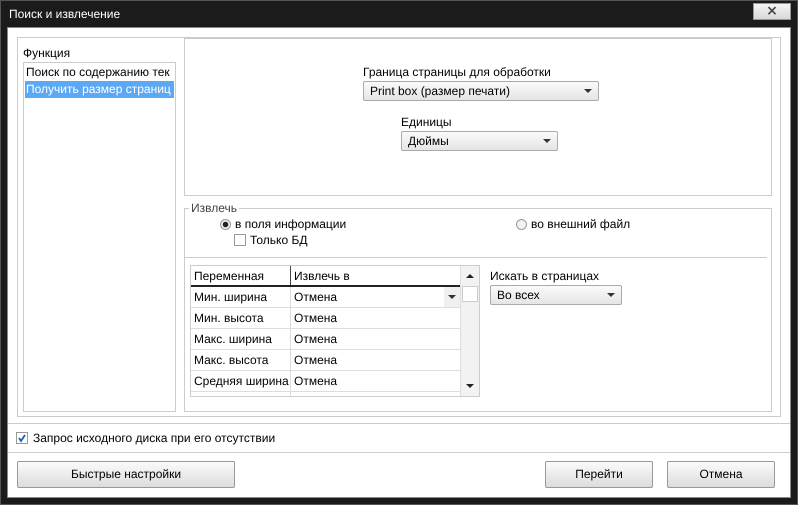 The height and width of the screenshot is (505, 798). Describe the element at coordinates (556, 295) in the screenshot. I see `search-pages-dropdown: Во всех` at that location.